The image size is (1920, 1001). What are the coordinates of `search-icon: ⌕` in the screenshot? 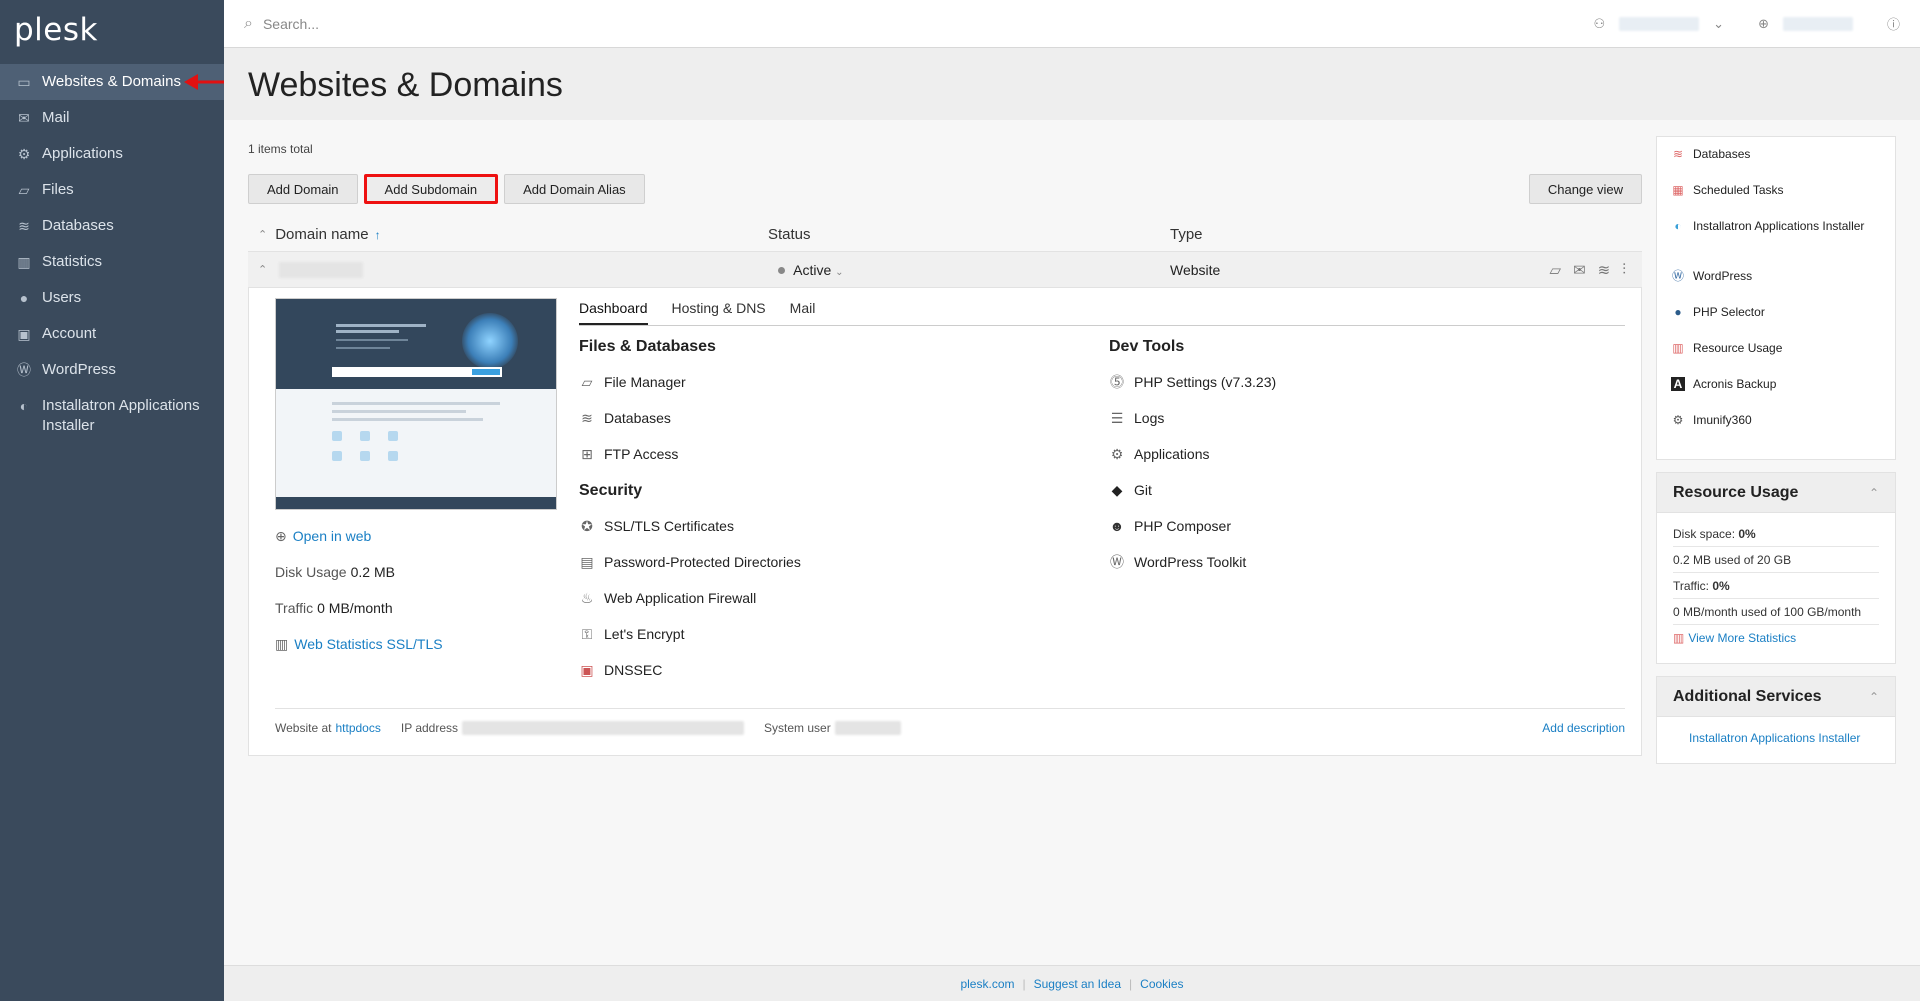 It's located at (248, 23).